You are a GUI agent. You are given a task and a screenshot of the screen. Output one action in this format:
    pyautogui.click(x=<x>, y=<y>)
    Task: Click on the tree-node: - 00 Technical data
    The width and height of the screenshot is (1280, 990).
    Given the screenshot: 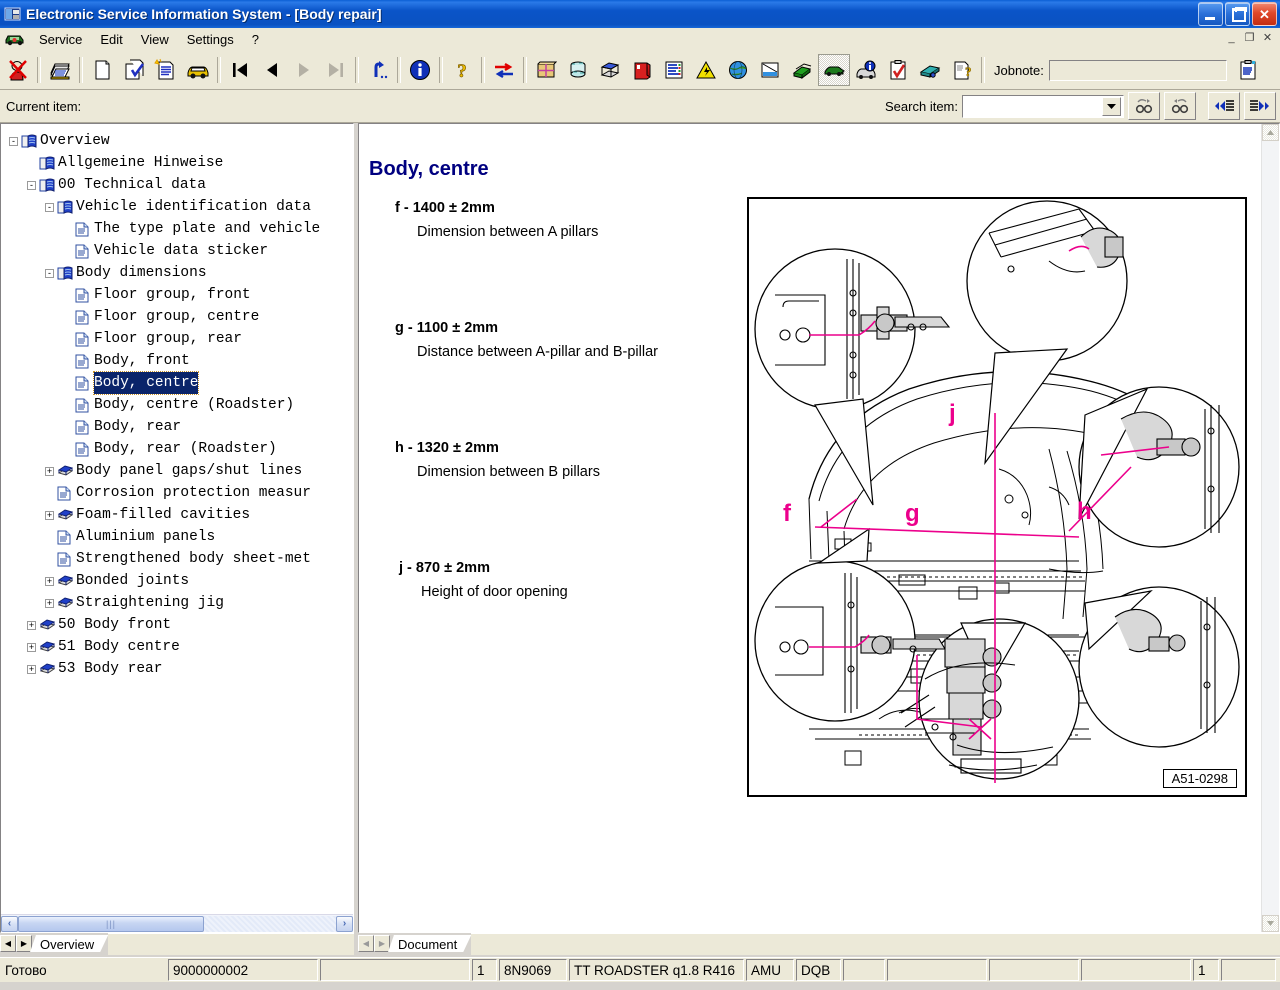 What is the action you would take?
    pyautogui.click(x=179, y=185)
    